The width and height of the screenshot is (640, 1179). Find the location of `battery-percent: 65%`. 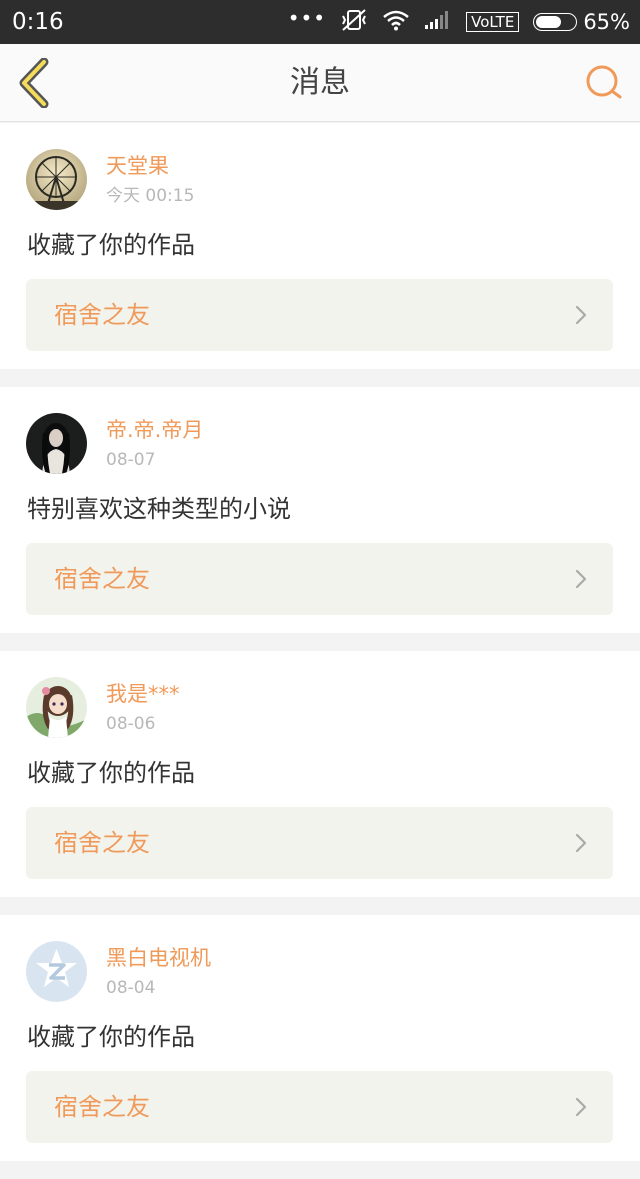

battery-percent: 65% is located at coordinates (606, 22).